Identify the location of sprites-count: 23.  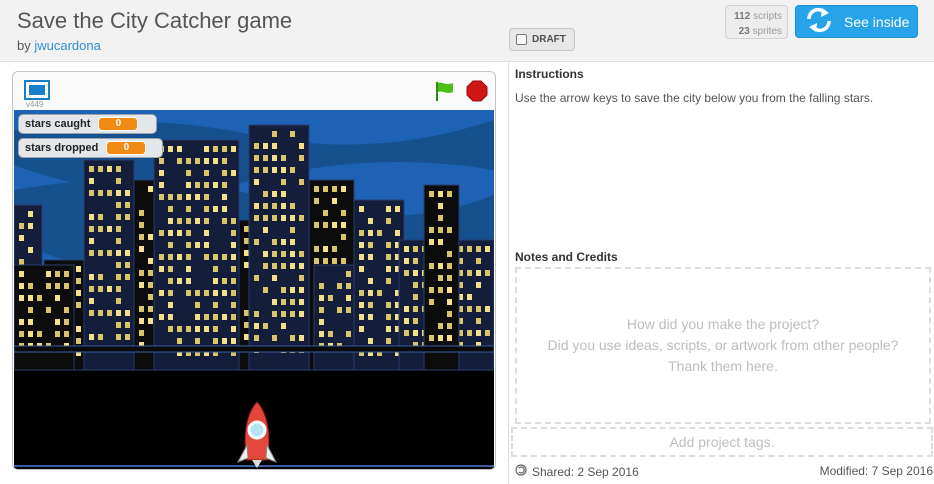
(744, 31).